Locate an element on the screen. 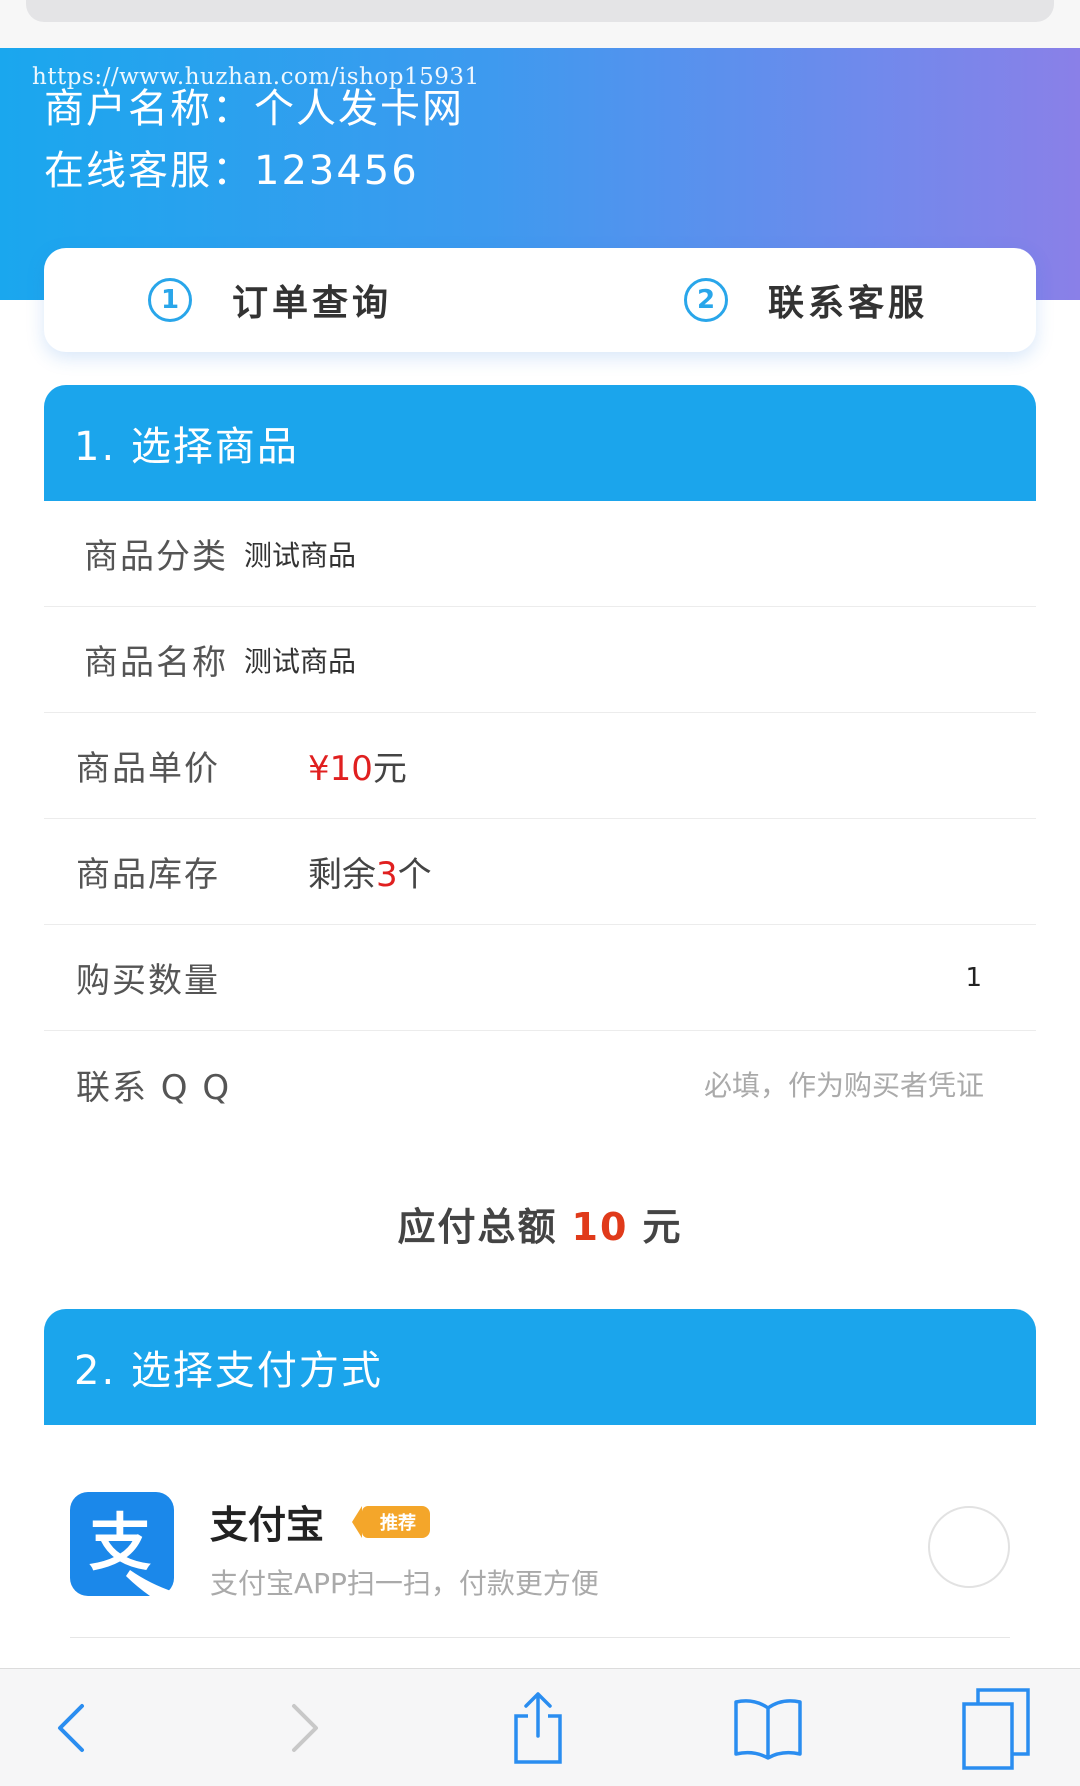 Image resolution: width=1080 pixels, height=1786 pixels. forward-button is located at coordinates (306, 1727).